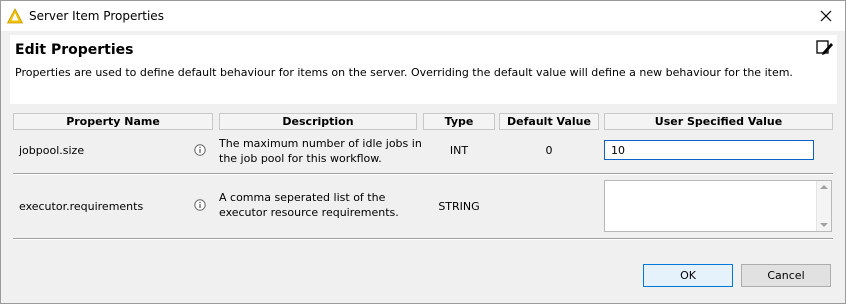  I want to click on close-button, so click(826, 16).